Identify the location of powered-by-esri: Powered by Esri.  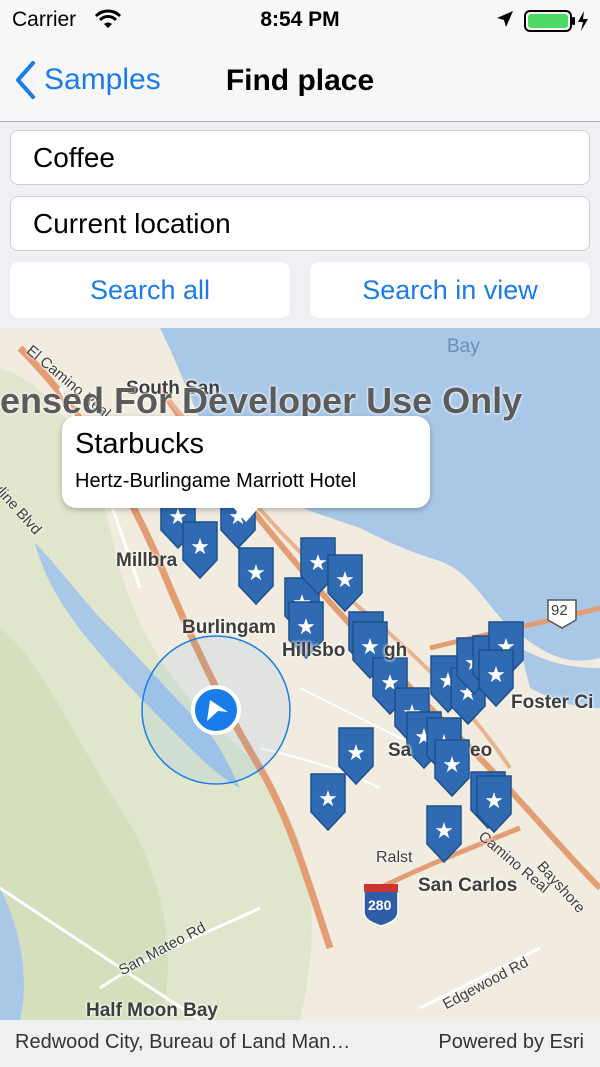
(511, 1042).